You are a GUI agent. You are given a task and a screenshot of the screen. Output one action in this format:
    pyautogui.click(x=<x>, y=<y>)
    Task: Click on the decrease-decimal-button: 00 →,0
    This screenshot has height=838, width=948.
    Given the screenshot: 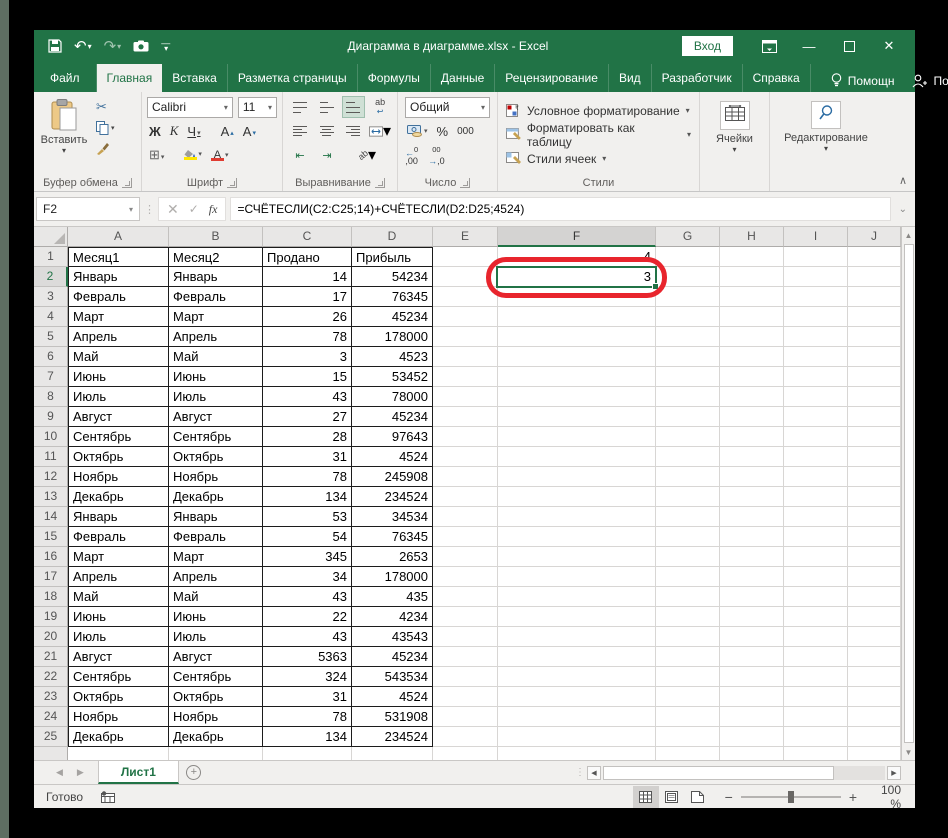 What is the action you would take?
    pyautogui.click(x=436, y=155)
    